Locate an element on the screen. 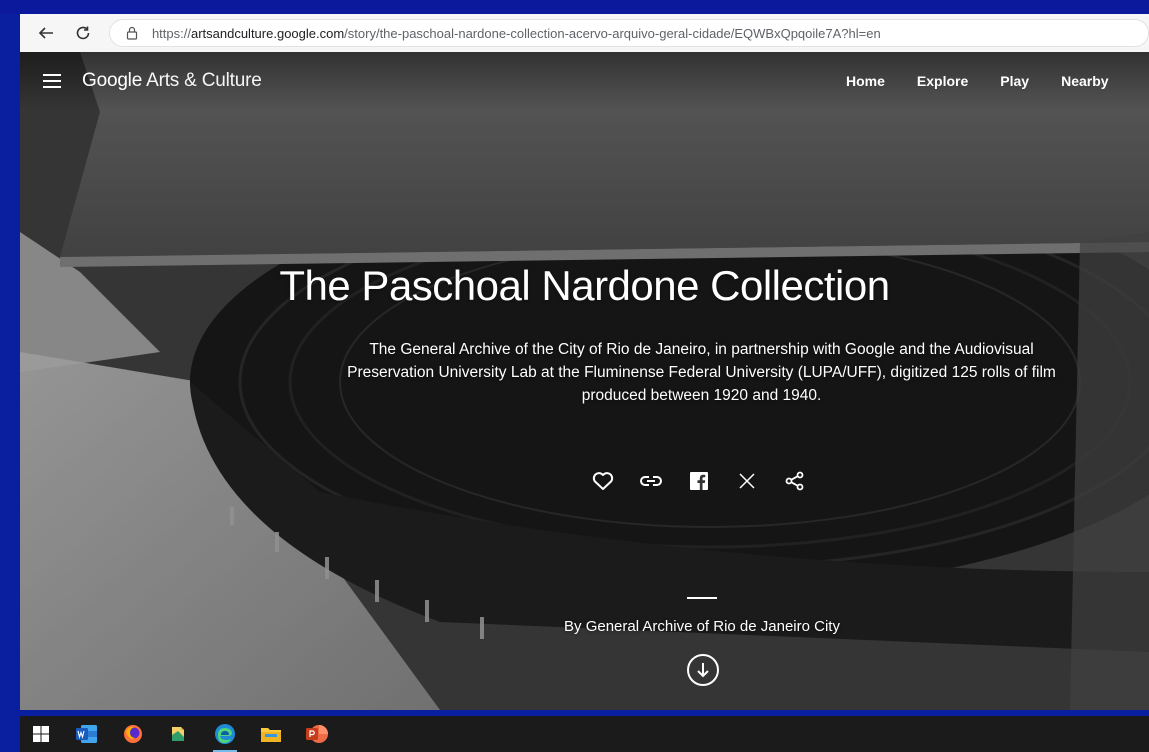  share-icon is located at coordinates (794, 481).